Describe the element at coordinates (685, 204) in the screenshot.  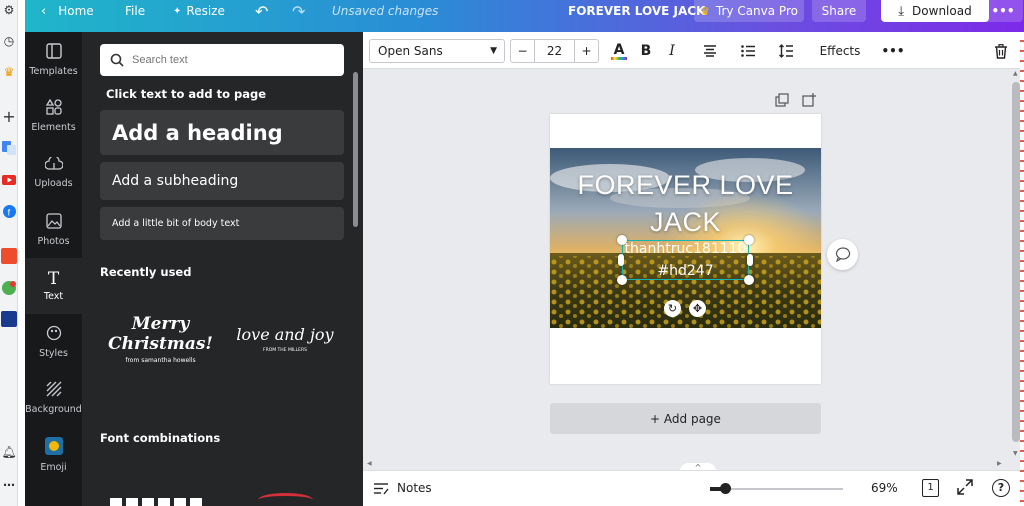
I see `canvas-title-text: FOREVER LOVE JACK` at that location.